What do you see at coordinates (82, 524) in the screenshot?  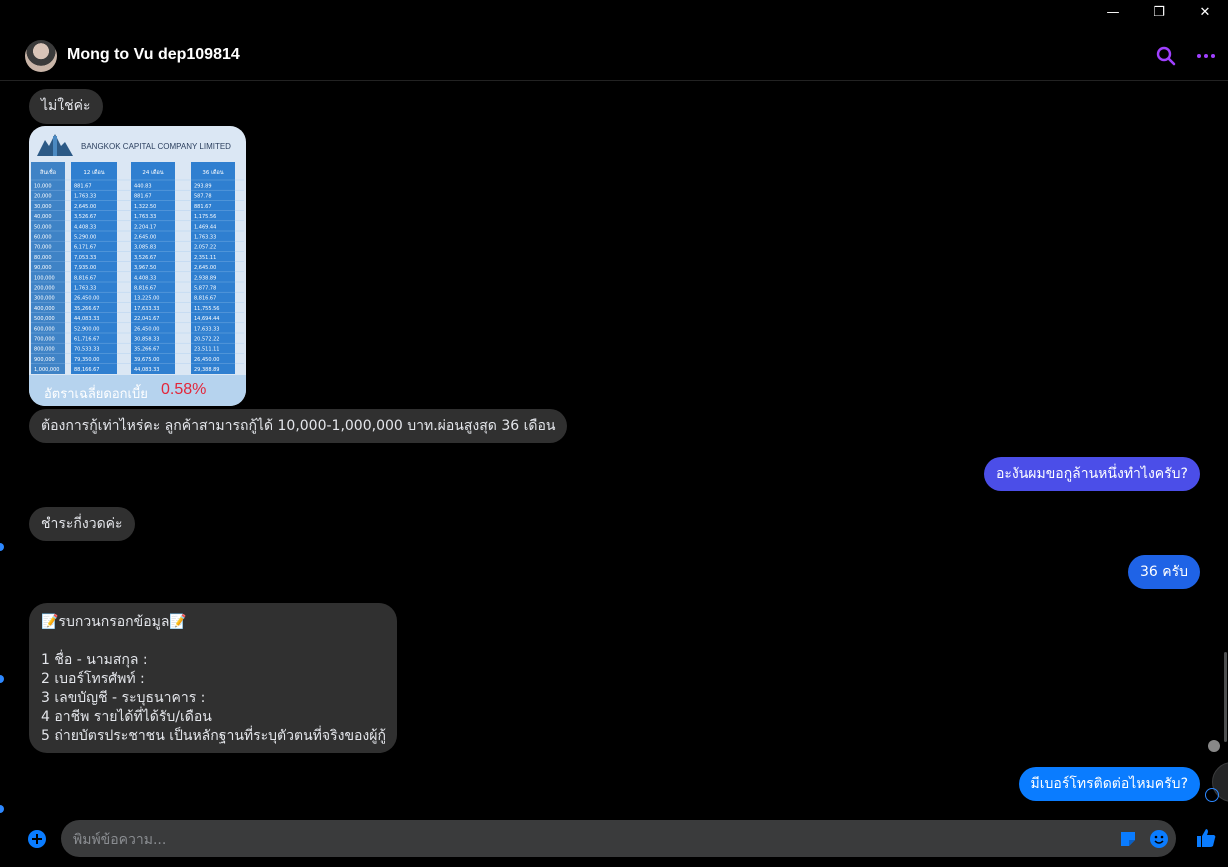 I see `incoming-message: ชำระกี่งวดค่ะ` at bounding box center [82, 524].